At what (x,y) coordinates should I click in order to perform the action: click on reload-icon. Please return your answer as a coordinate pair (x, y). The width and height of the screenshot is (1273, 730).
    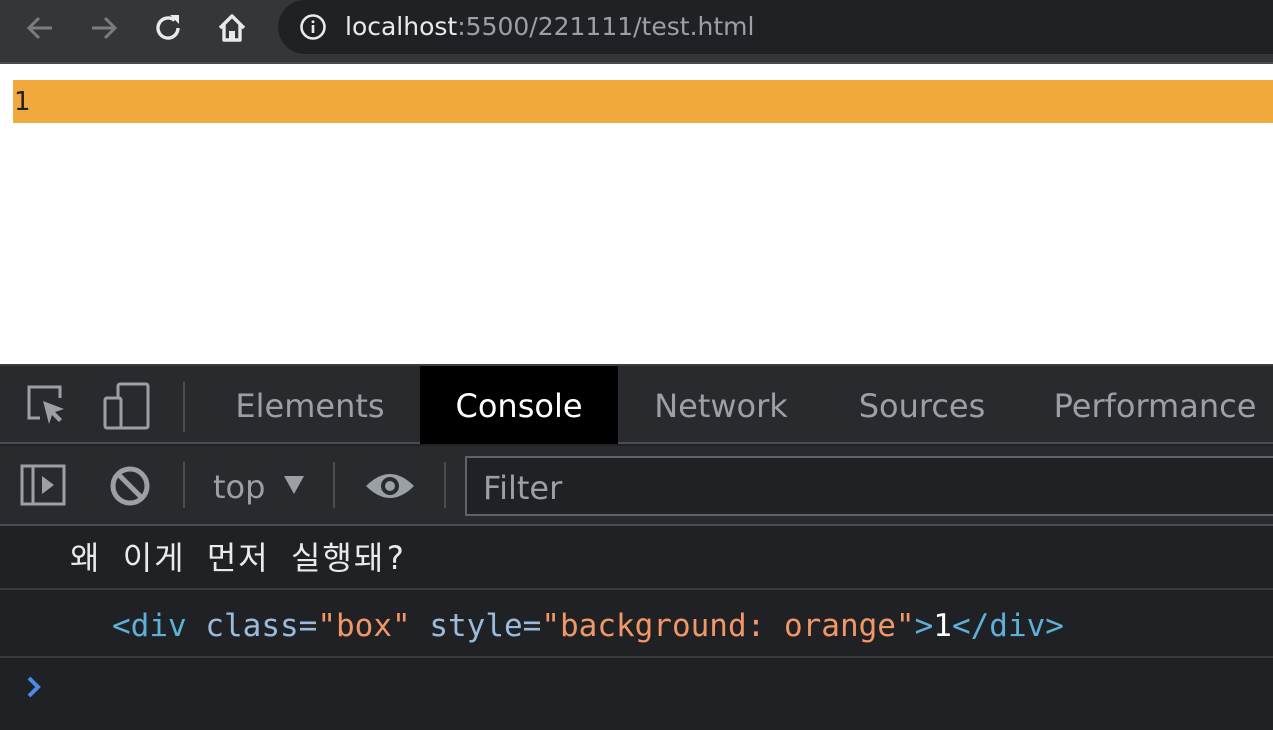
    Looking at the image, I should click on (168, 27).